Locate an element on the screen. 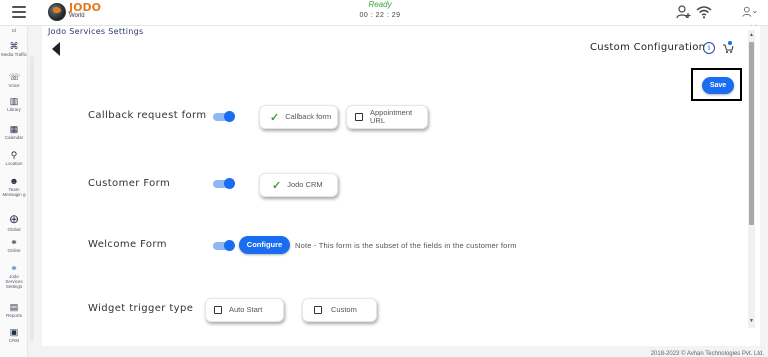 The width and height of the screenshot is (768, 357). custom-option: Custom is located at coordinates (339, 310).